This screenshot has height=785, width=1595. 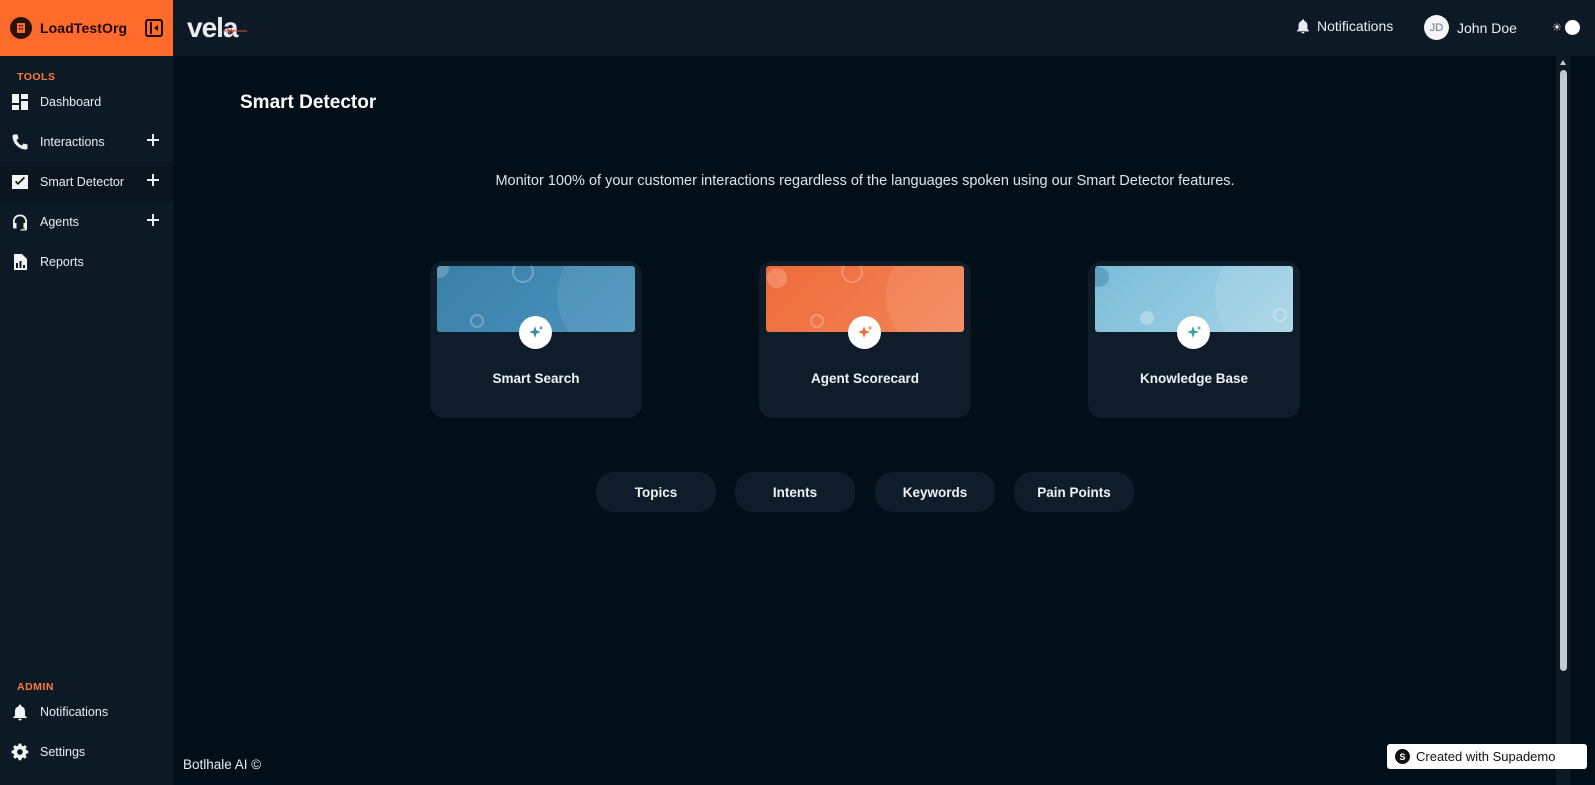 I want to click on brand-wave-icon, so click(x=235, y=31).